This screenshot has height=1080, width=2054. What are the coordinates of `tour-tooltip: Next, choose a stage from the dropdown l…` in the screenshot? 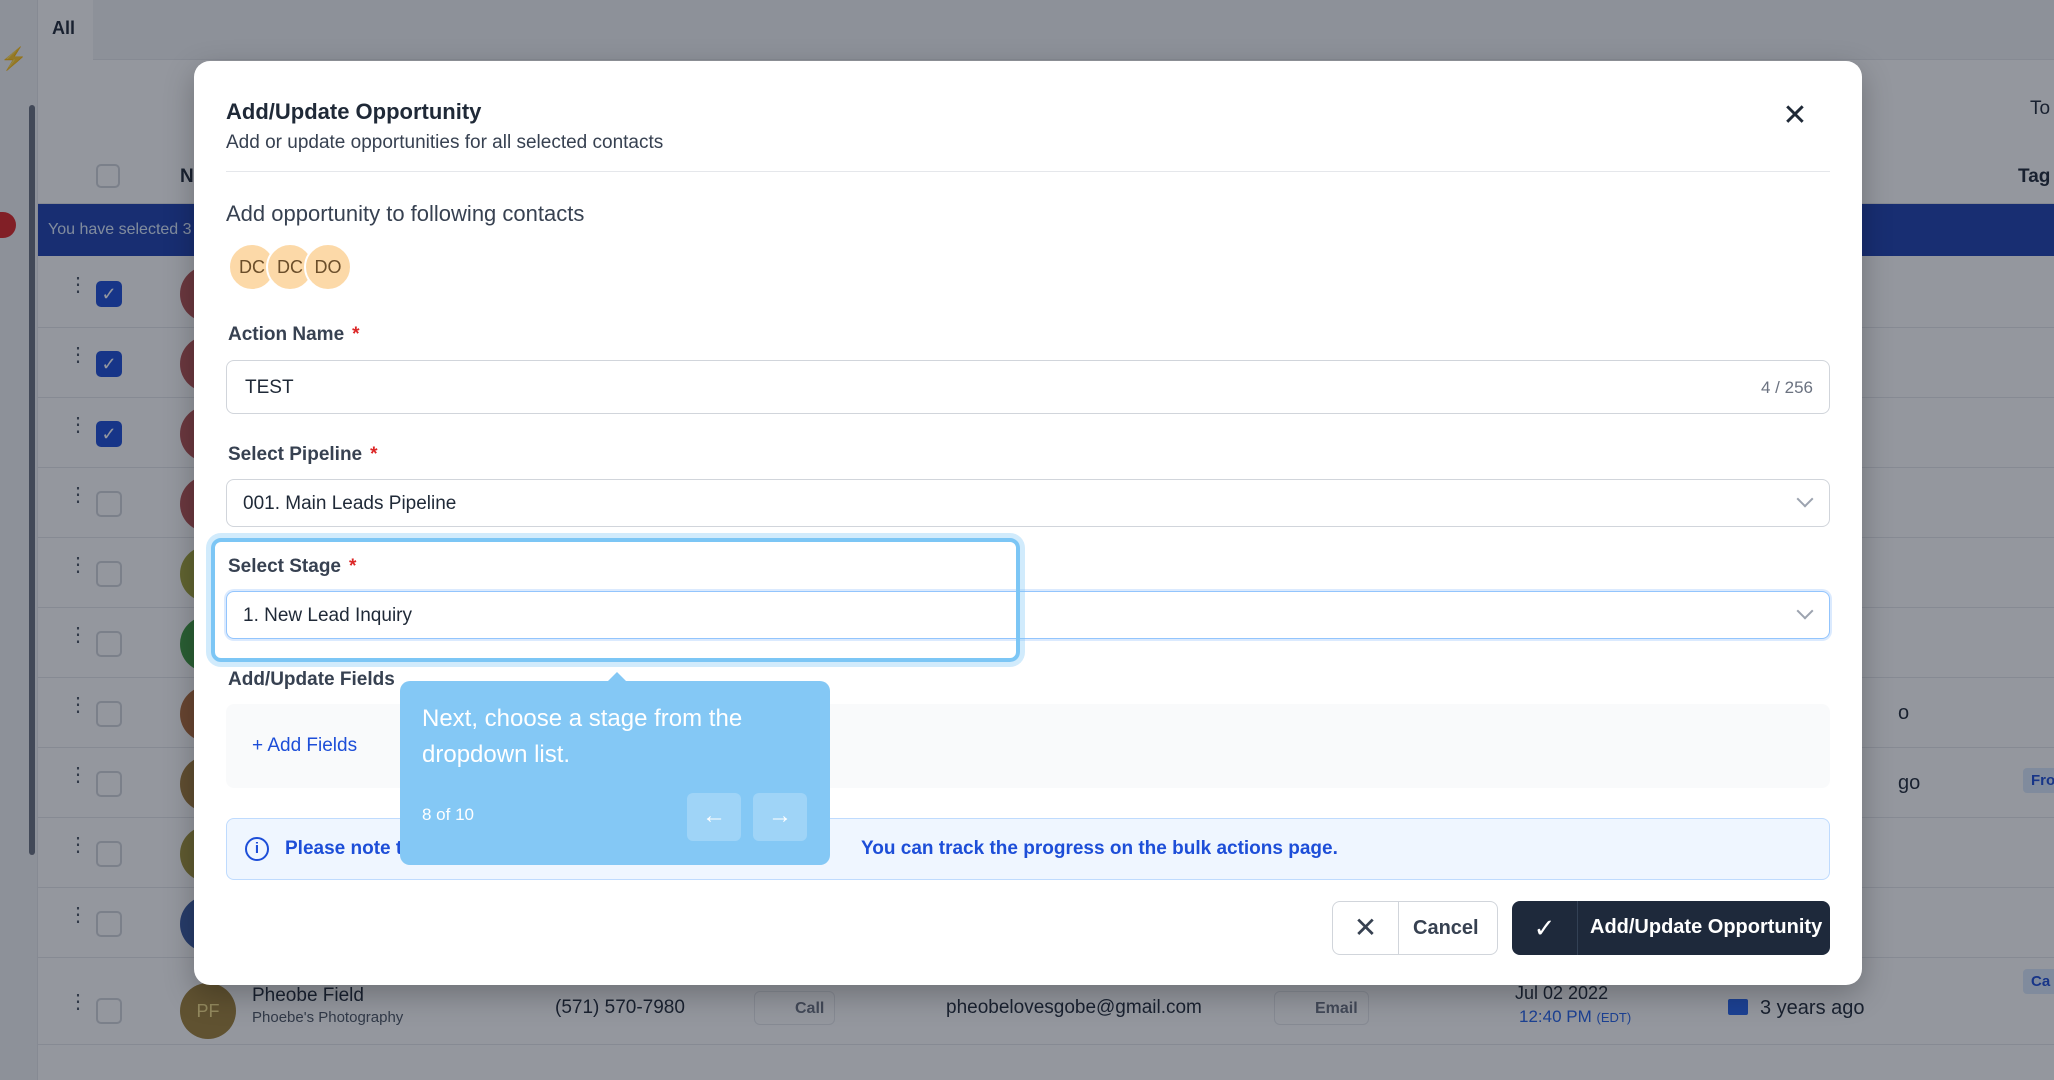 It's located at (615, 773).